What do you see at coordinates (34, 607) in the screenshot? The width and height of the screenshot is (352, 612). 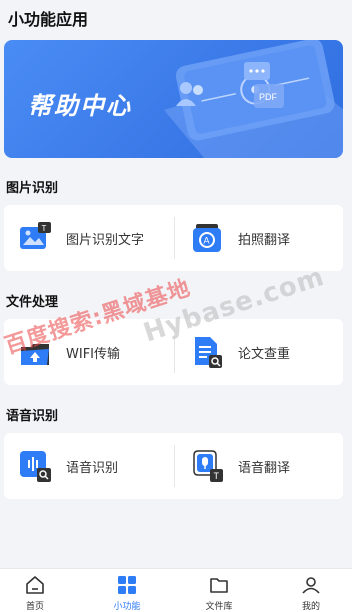 I see `tab-home-label: 首页` at bounding box center [34, 607].